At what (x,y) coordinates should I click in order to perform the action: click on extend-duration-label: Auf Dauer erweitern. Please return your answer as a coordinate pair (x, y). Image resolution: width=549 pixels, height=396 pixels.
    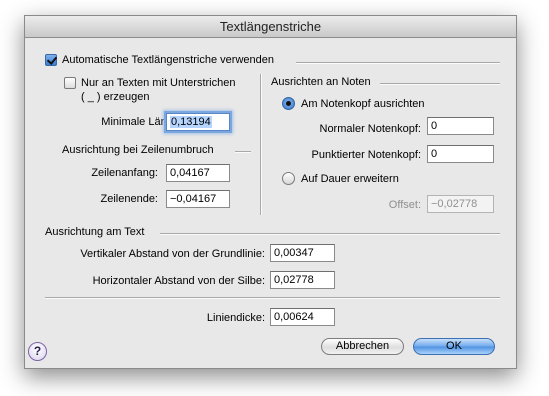
    Looking at the image, I should click on (350, 179).